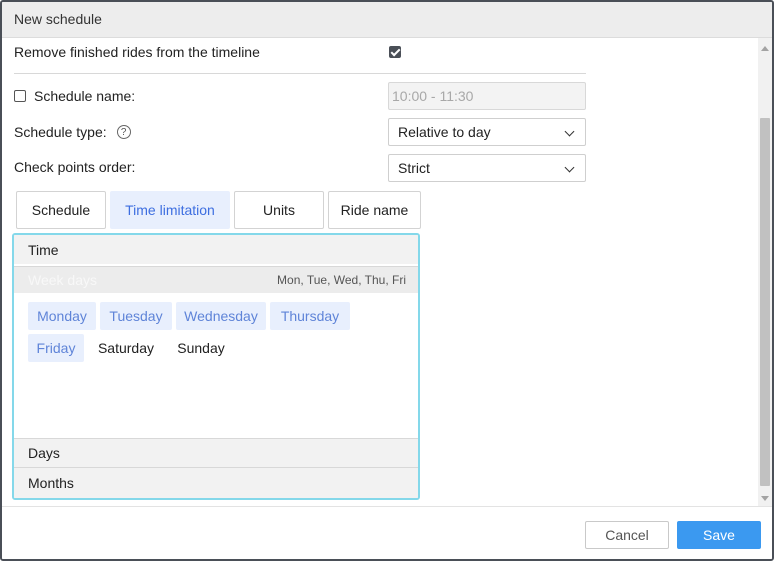  I want to click on check-points-order-row: Check points order:, so click(74, 167).